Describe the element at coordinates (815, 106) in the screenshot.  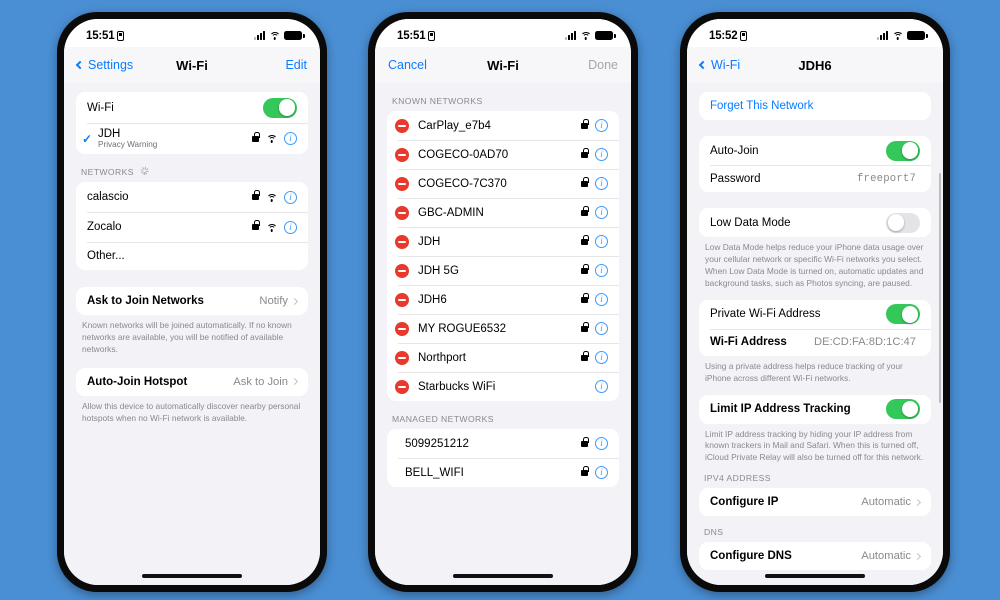
I see `forget-network-row: Forget This Network` at that location.